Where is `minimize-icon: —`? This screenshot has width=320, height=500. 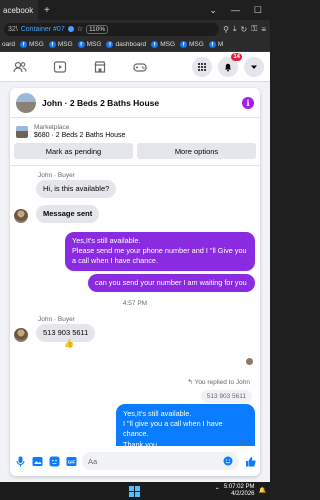
minimize-icon: — is located at coordinates (235, 10).